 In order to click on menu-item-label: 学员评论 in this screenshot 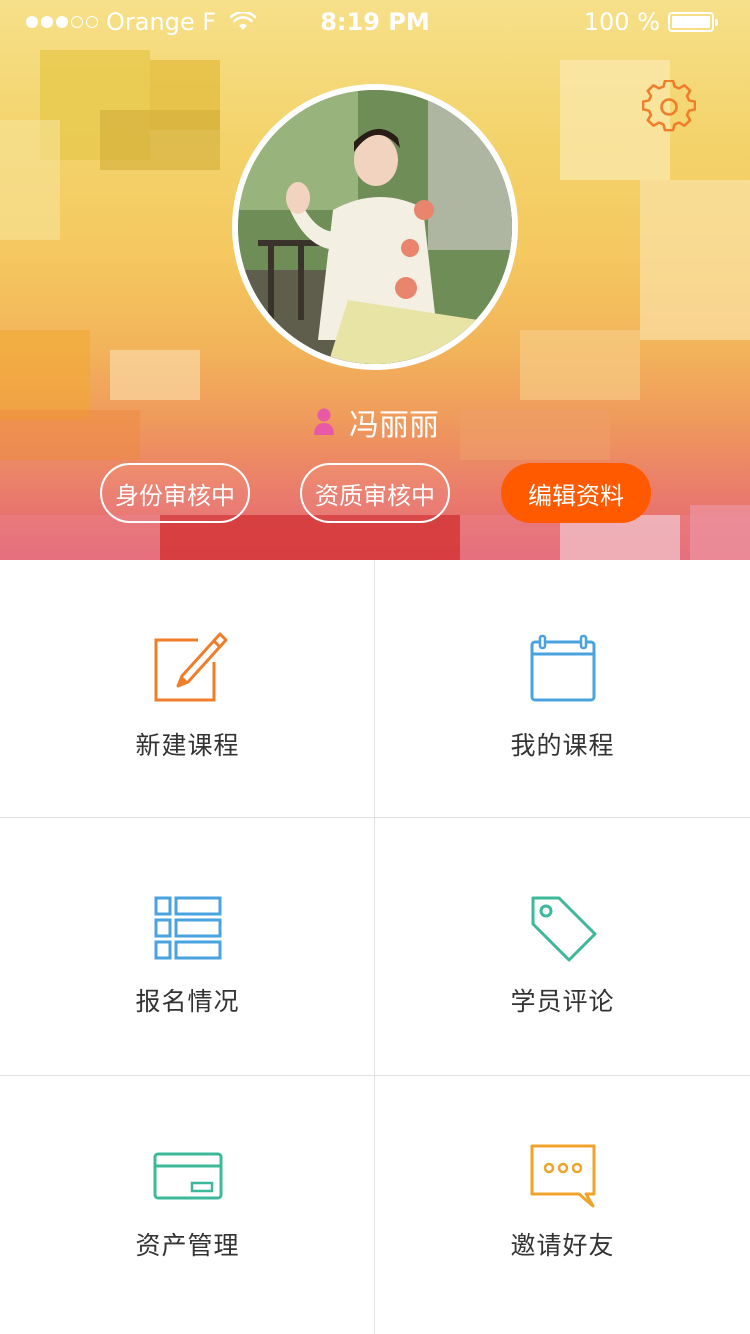, I will do `click(562, 1001)`.